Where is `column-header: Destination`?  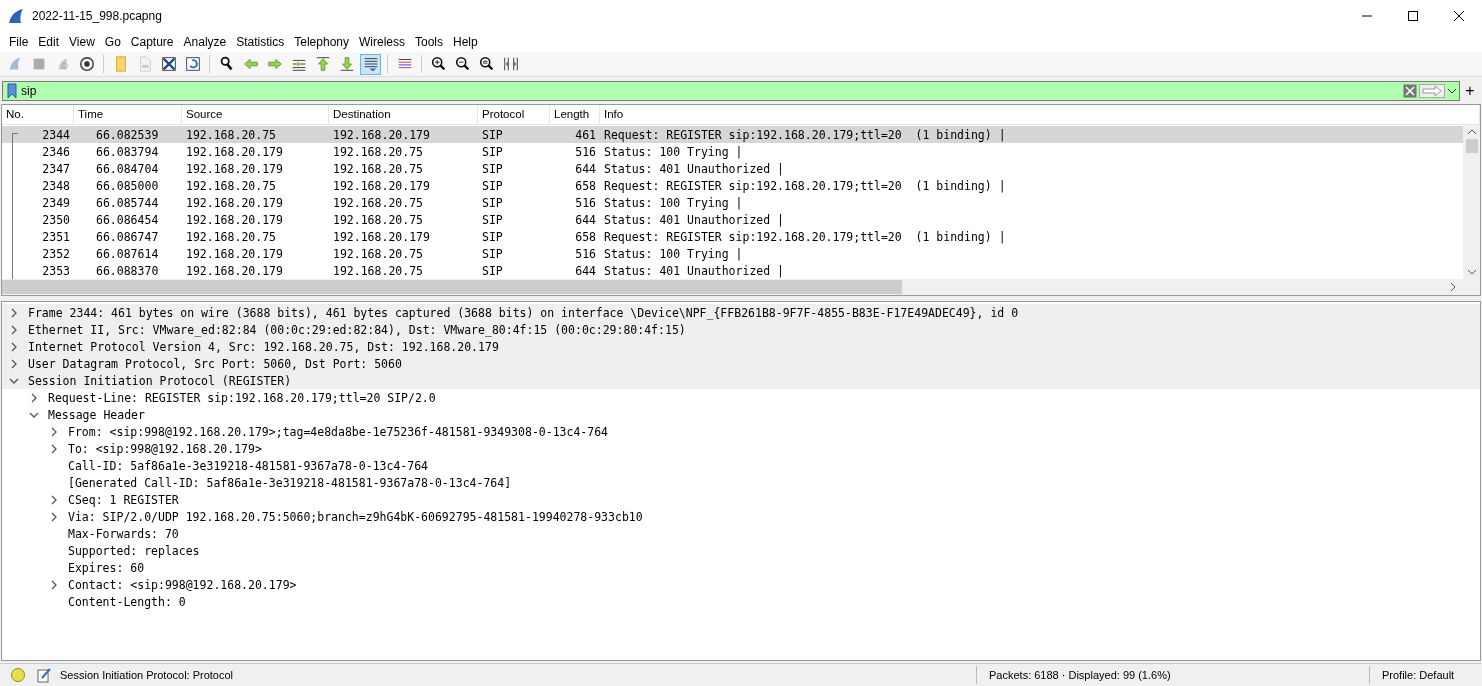
column-header: Destination is located at coordinates (403, 114).